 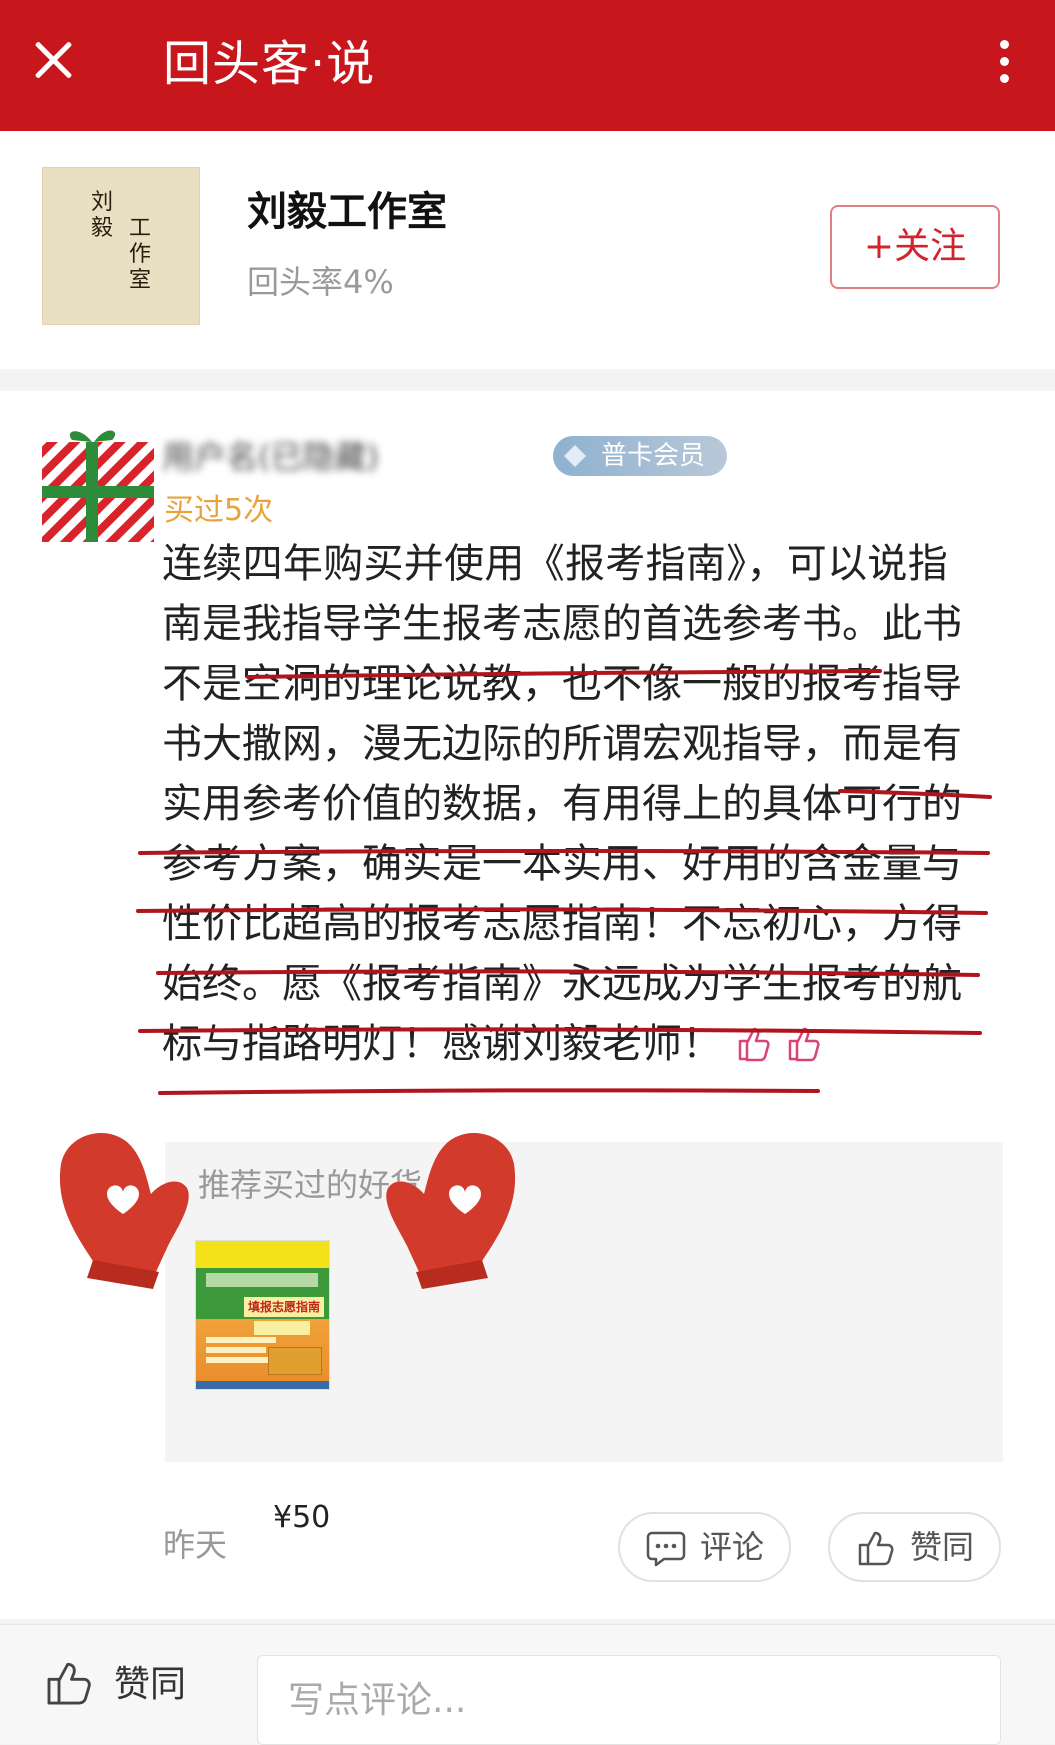 I want to click on comment-label: 评论, so click(x=732, y=1547).